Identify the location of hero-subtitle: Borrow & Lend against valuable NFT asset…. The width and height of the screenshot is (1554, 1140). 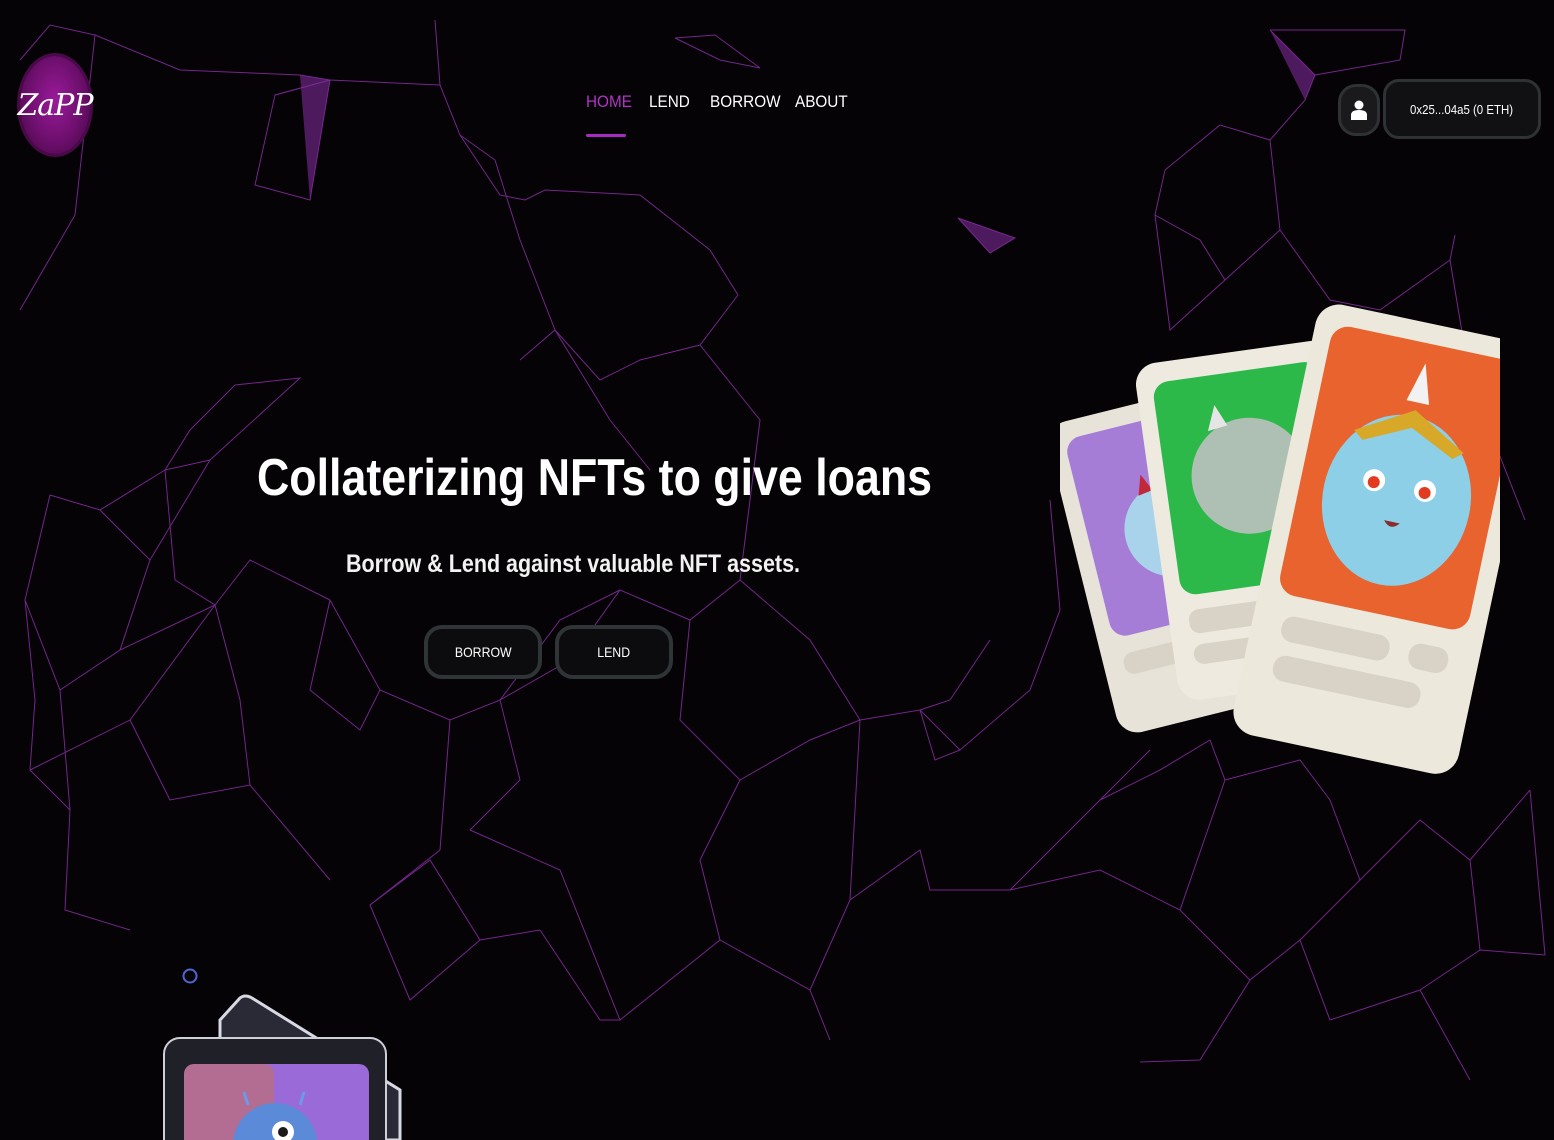
(573, 564).